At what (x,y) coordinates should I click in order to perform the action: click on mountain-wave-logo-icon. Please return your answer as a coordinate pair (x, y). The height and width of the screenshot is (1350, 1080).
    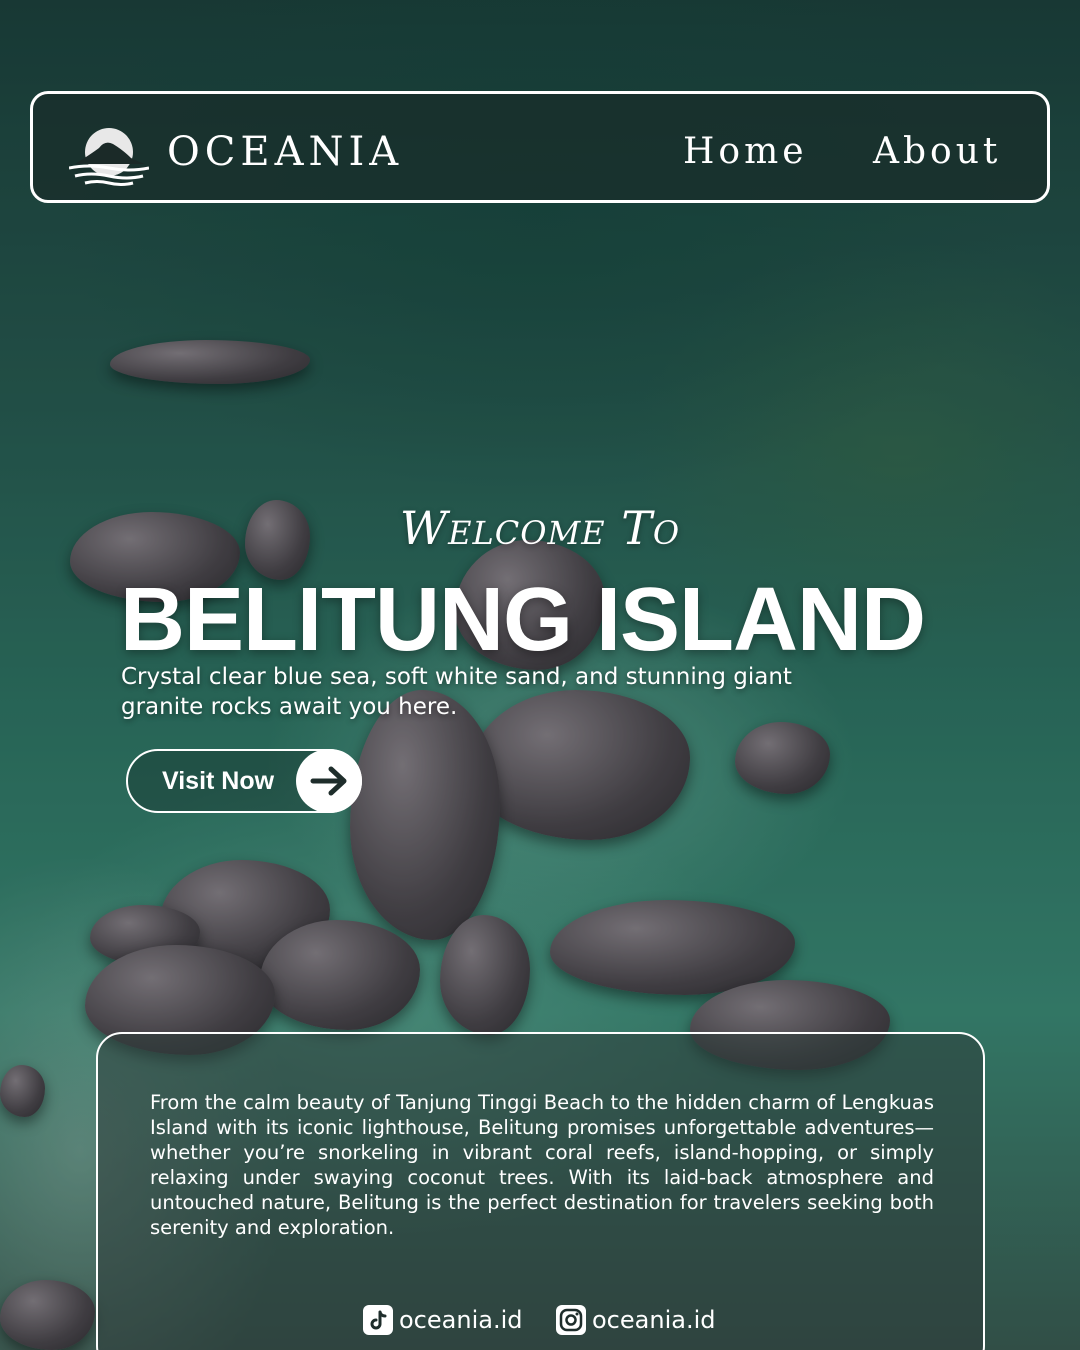
    Looking at the image, I should click on (109, 157).